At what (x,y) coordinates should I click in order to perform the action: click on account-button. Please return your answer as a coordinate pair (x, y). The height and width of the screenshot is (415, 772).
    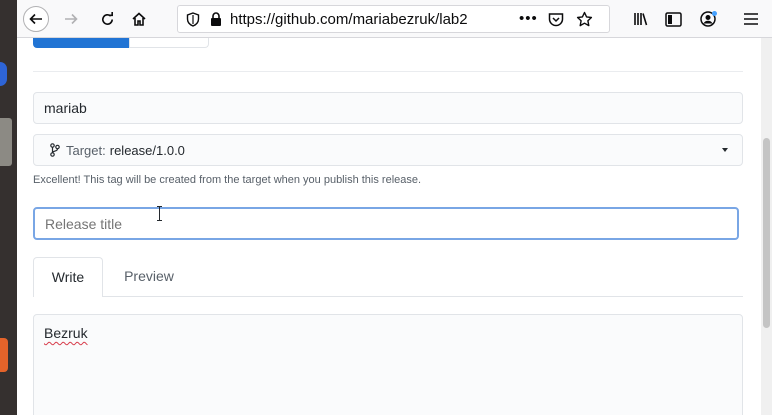
    Looking at the image, I should click on (709, 19).